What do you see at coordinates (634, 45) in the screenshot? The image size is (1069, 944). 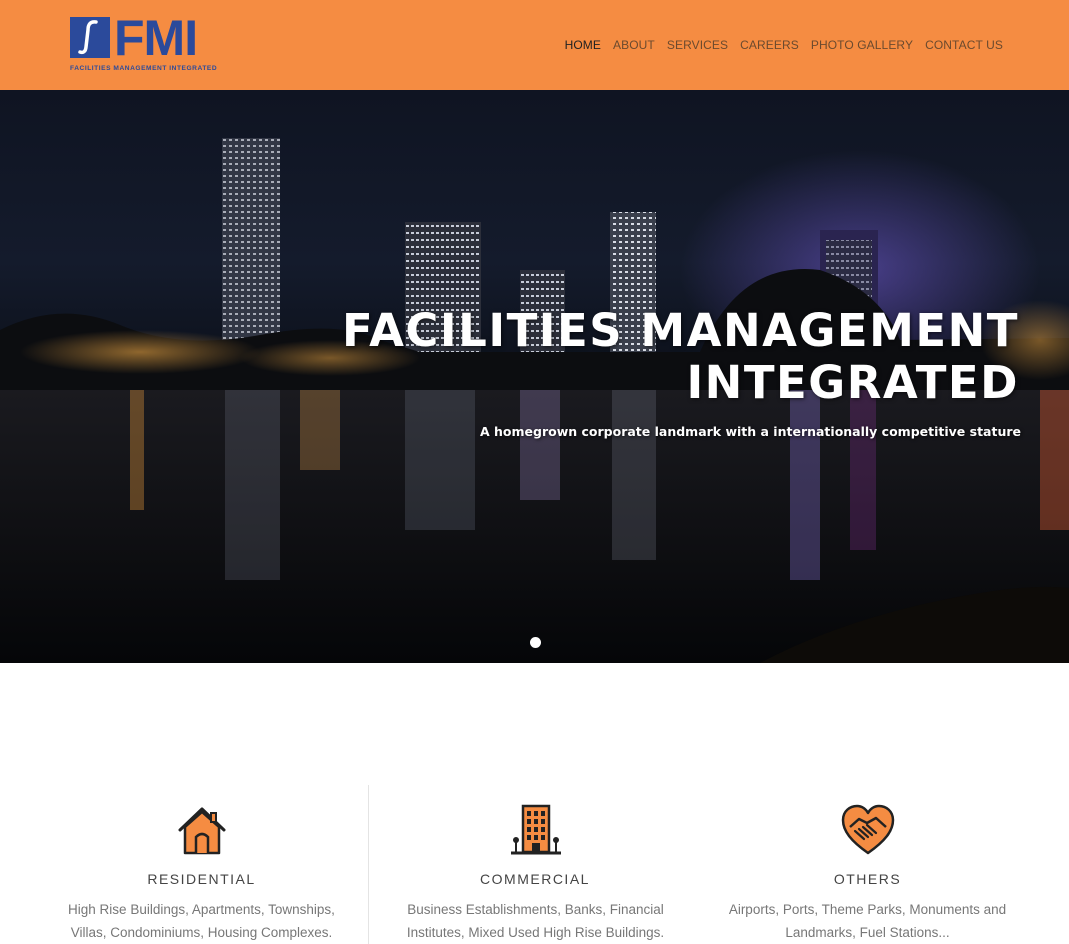 I see `nav-about: ABOUT` at bounding box center [634, 45].